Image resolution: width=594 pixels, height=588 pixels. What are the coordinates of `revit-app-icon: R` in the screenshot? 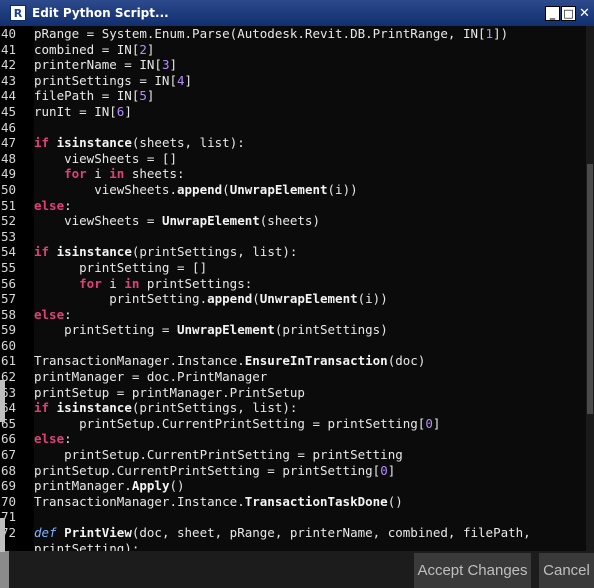 It's located at (18, 13).